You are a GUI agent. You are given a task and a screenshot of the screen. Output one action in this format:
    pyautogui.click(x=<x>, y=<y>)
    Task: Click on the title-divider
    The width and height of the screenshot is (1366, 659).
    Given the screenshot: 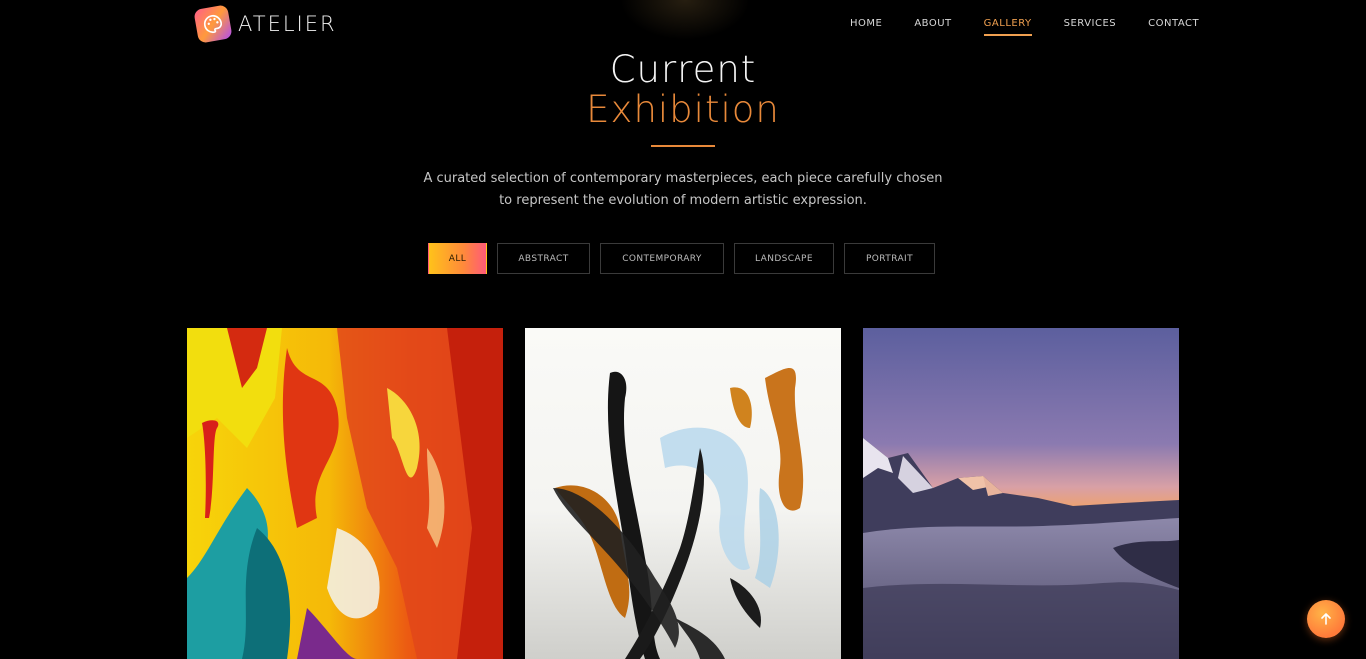 What is the action you would take?
    pyautogui.click(x=683, y=146)
    